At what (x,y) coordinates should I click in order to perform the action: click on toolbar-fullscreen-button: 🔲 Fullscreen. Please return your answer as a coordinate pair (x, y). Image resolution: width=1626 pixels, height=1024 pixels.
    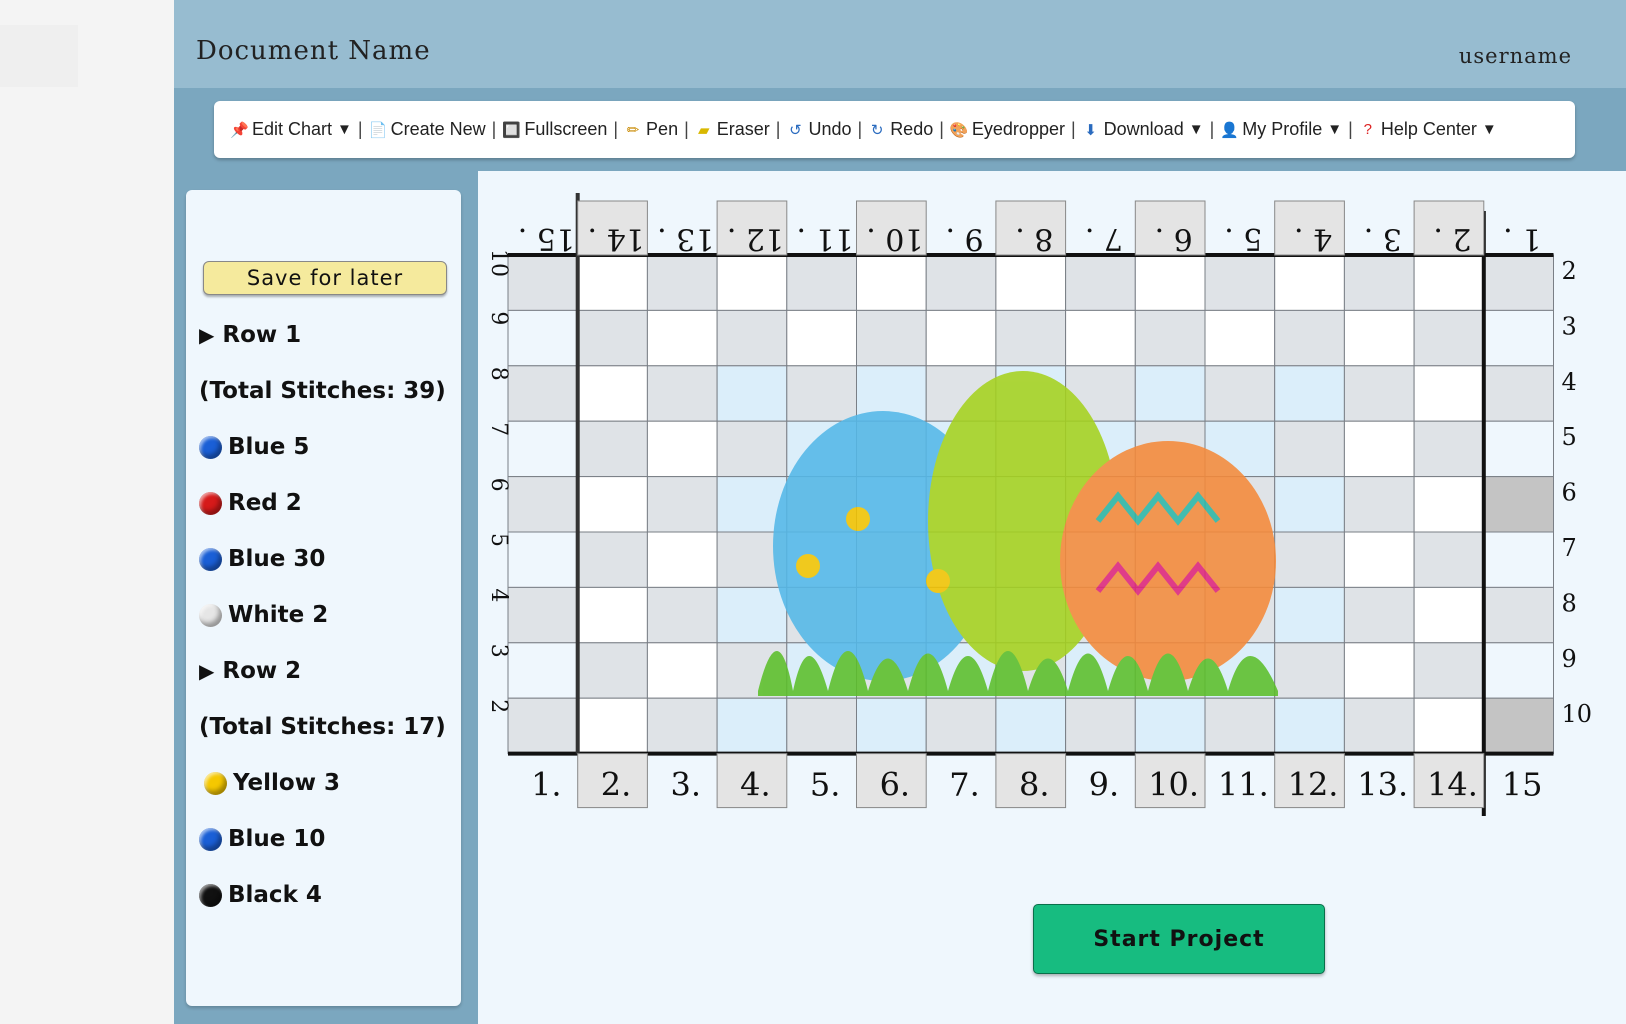
    Looking at the image, I should click on (554, 129).